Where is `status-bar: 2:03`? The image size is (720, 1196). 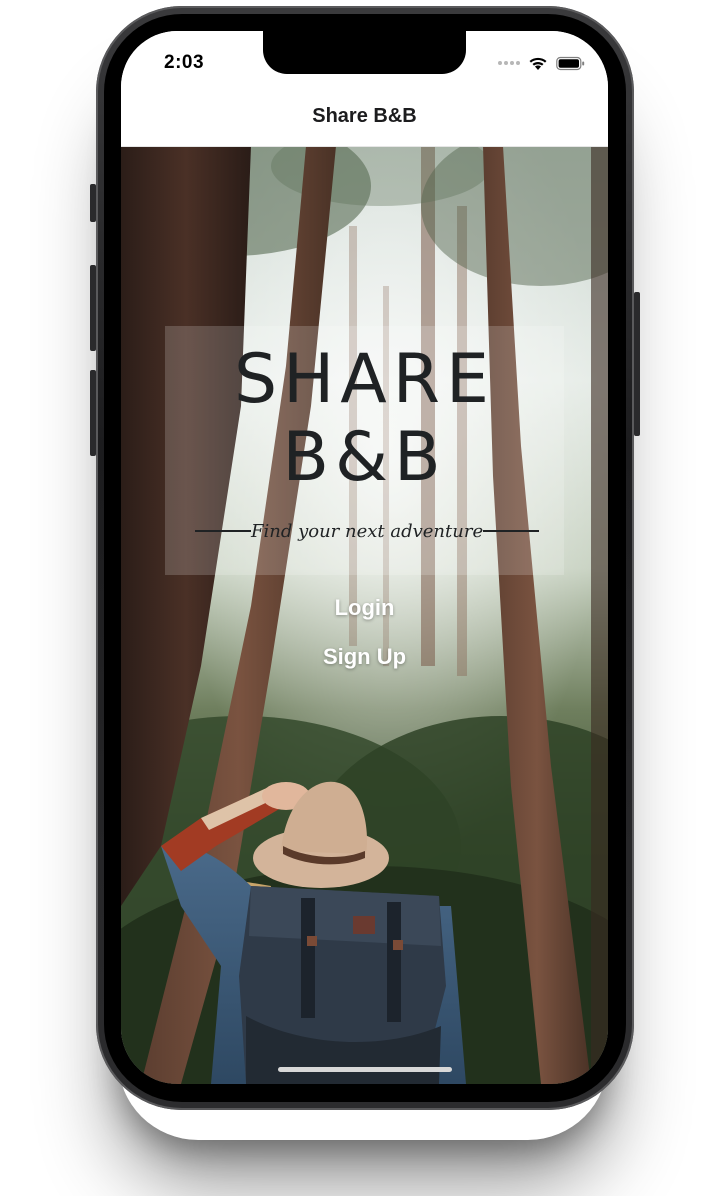
status-bar: 2:03 is located at coordinates (364, 62).